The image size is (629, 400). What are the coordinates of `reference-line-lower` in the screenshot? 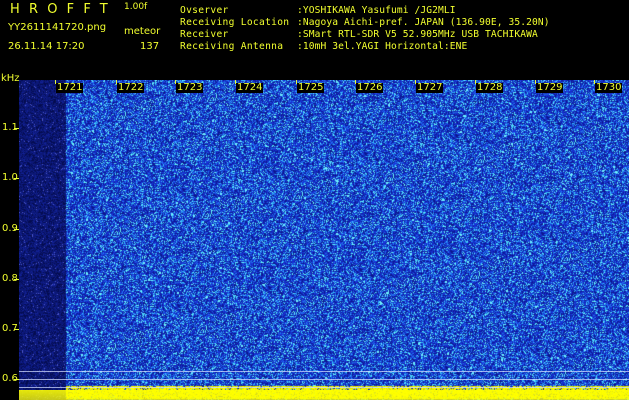 It's located at (324, 387).